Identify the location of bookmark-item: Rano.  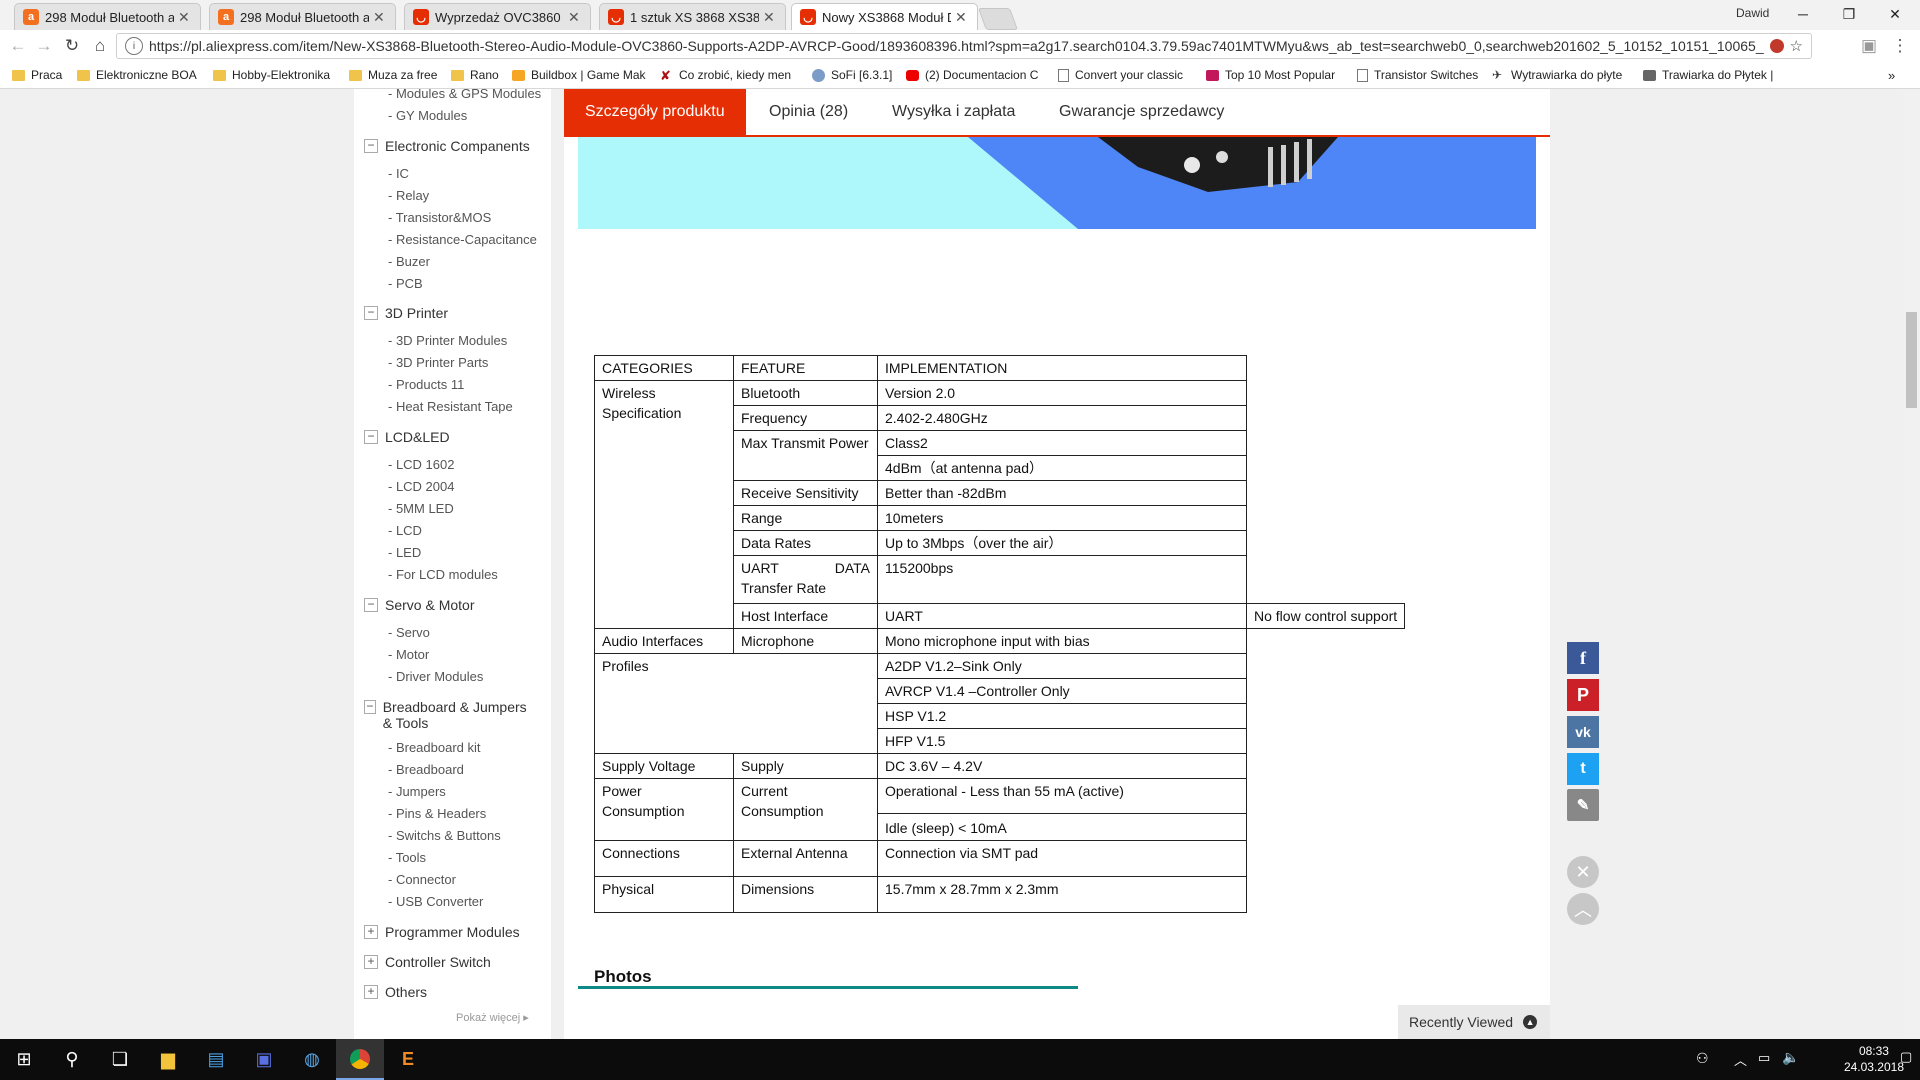
(475, 75).